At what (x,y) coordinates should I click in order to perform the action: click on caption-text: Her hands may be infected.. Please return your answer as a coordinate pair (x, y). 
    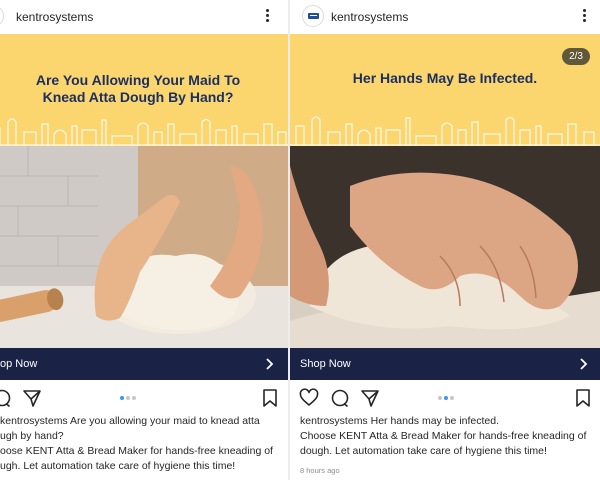
    Looking at the image, I should click on (433, 421).